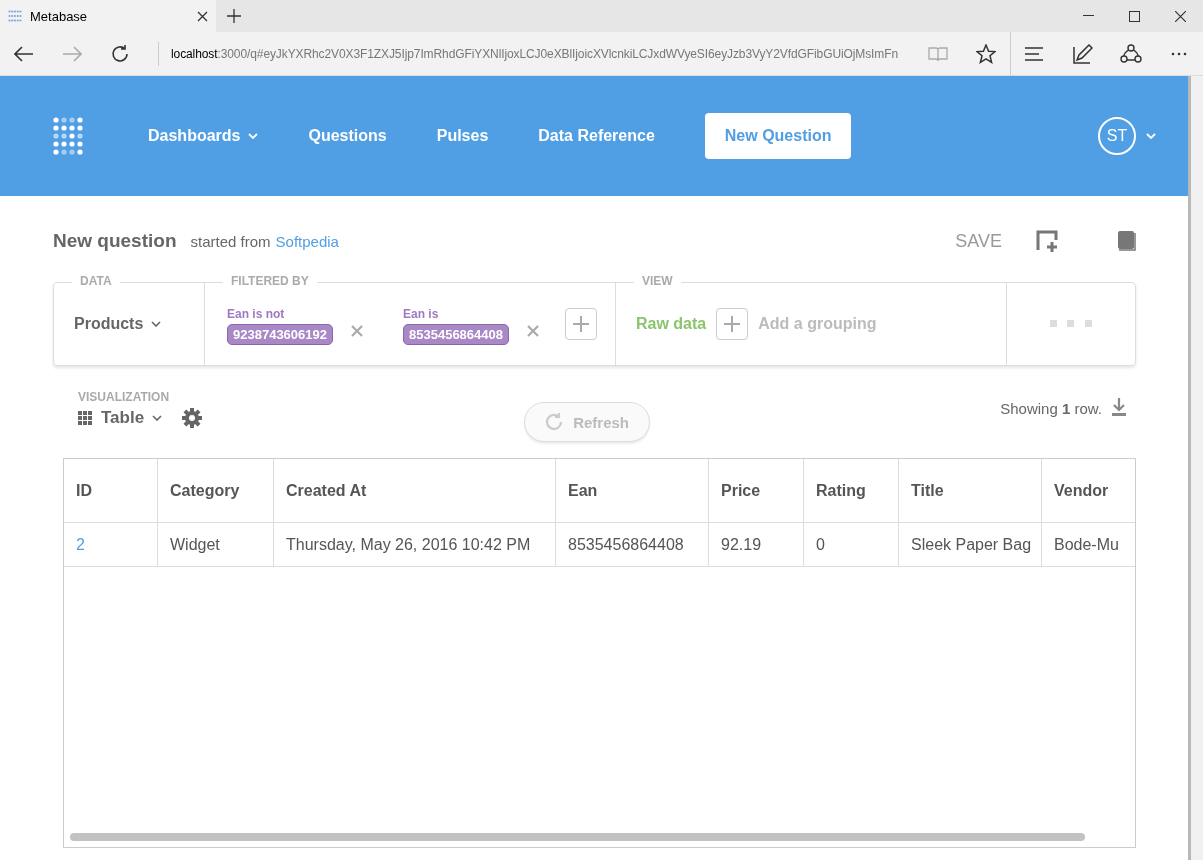 This screenshot has height=860, width=1203. What do you see at coordinates (851, 490) in the screenshot?
I see `column-header: Rating` at bounding box center [851, 490].